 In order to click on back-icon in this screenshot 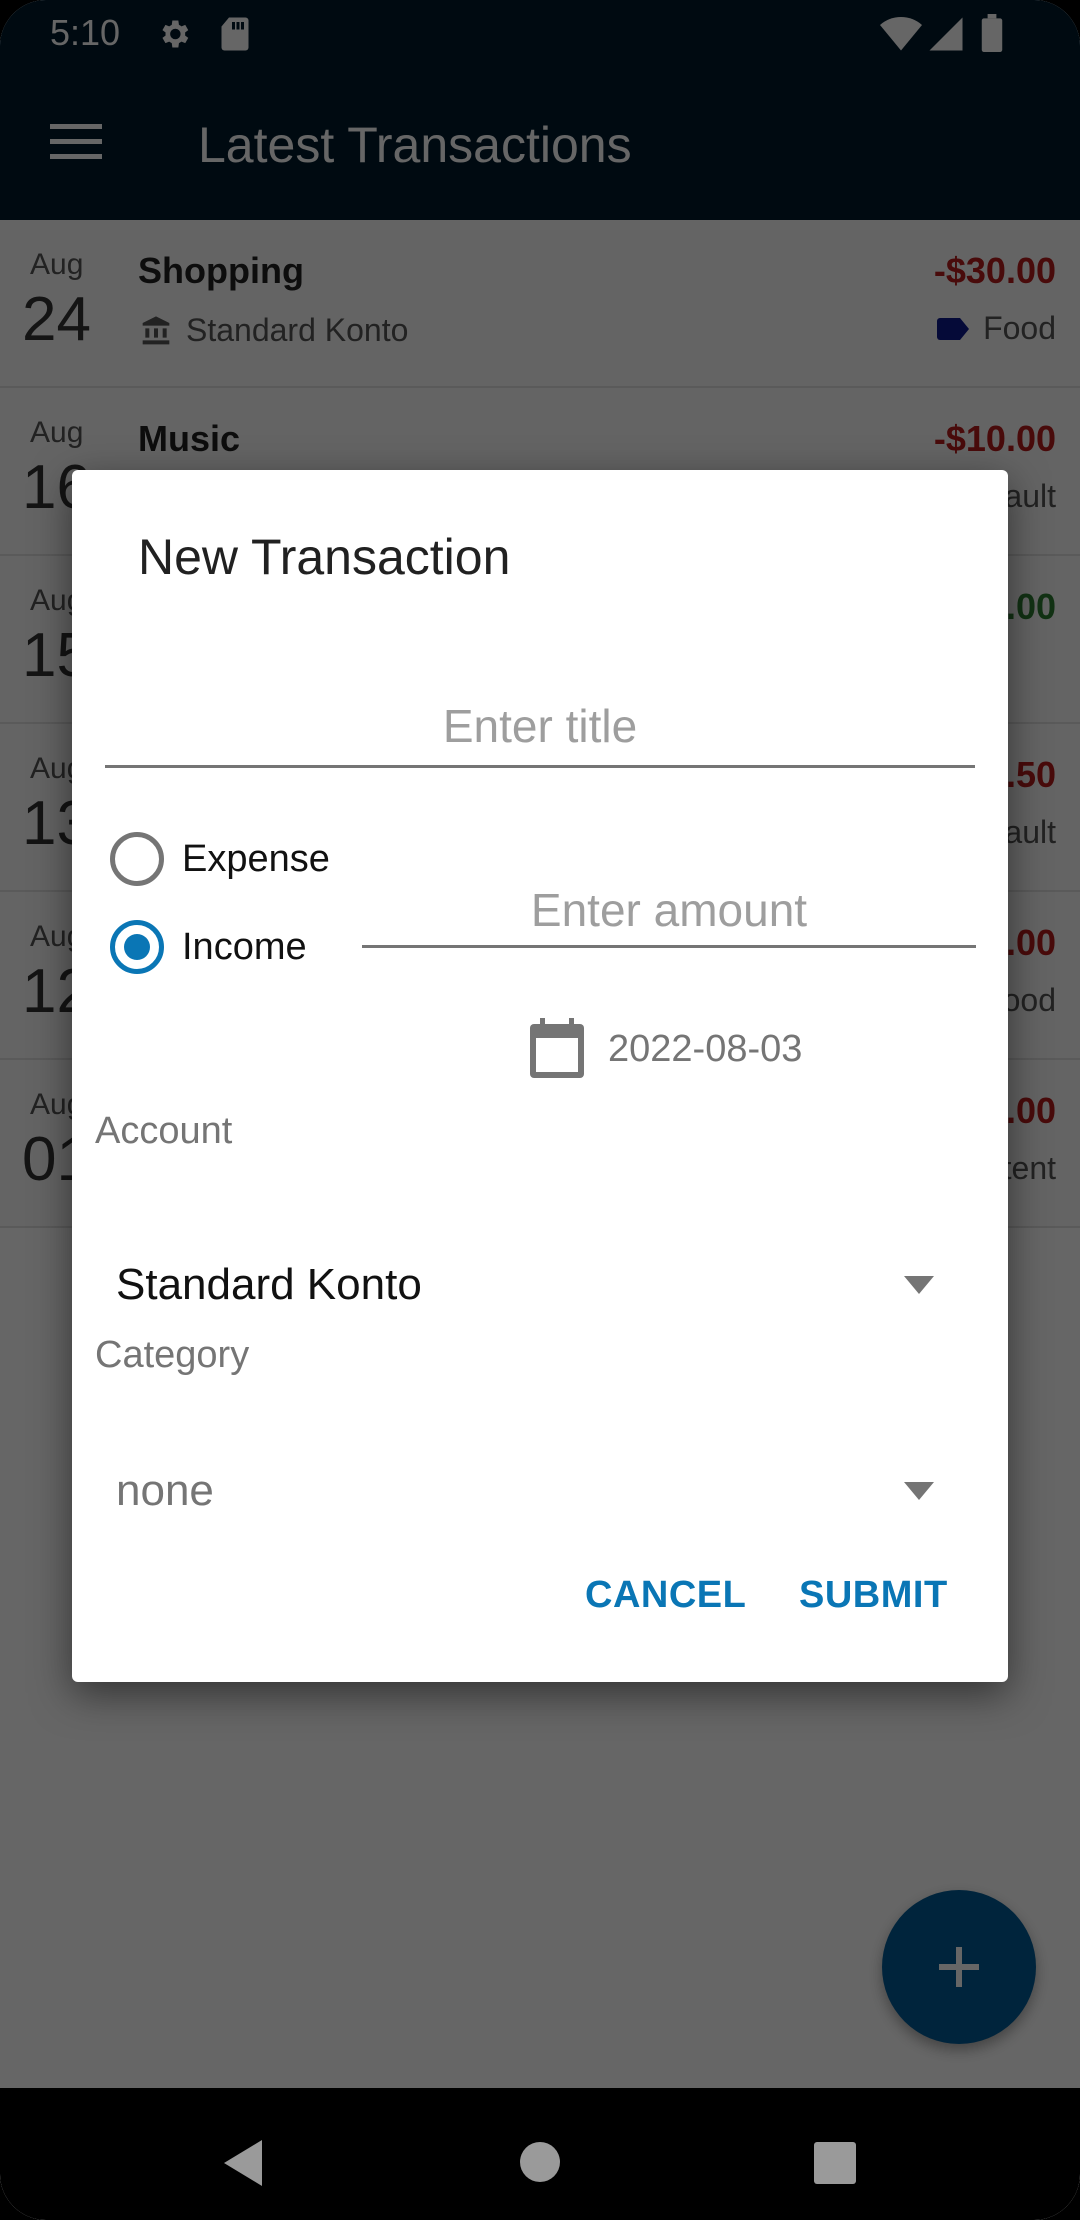, I will do `click(243, 2163)`.